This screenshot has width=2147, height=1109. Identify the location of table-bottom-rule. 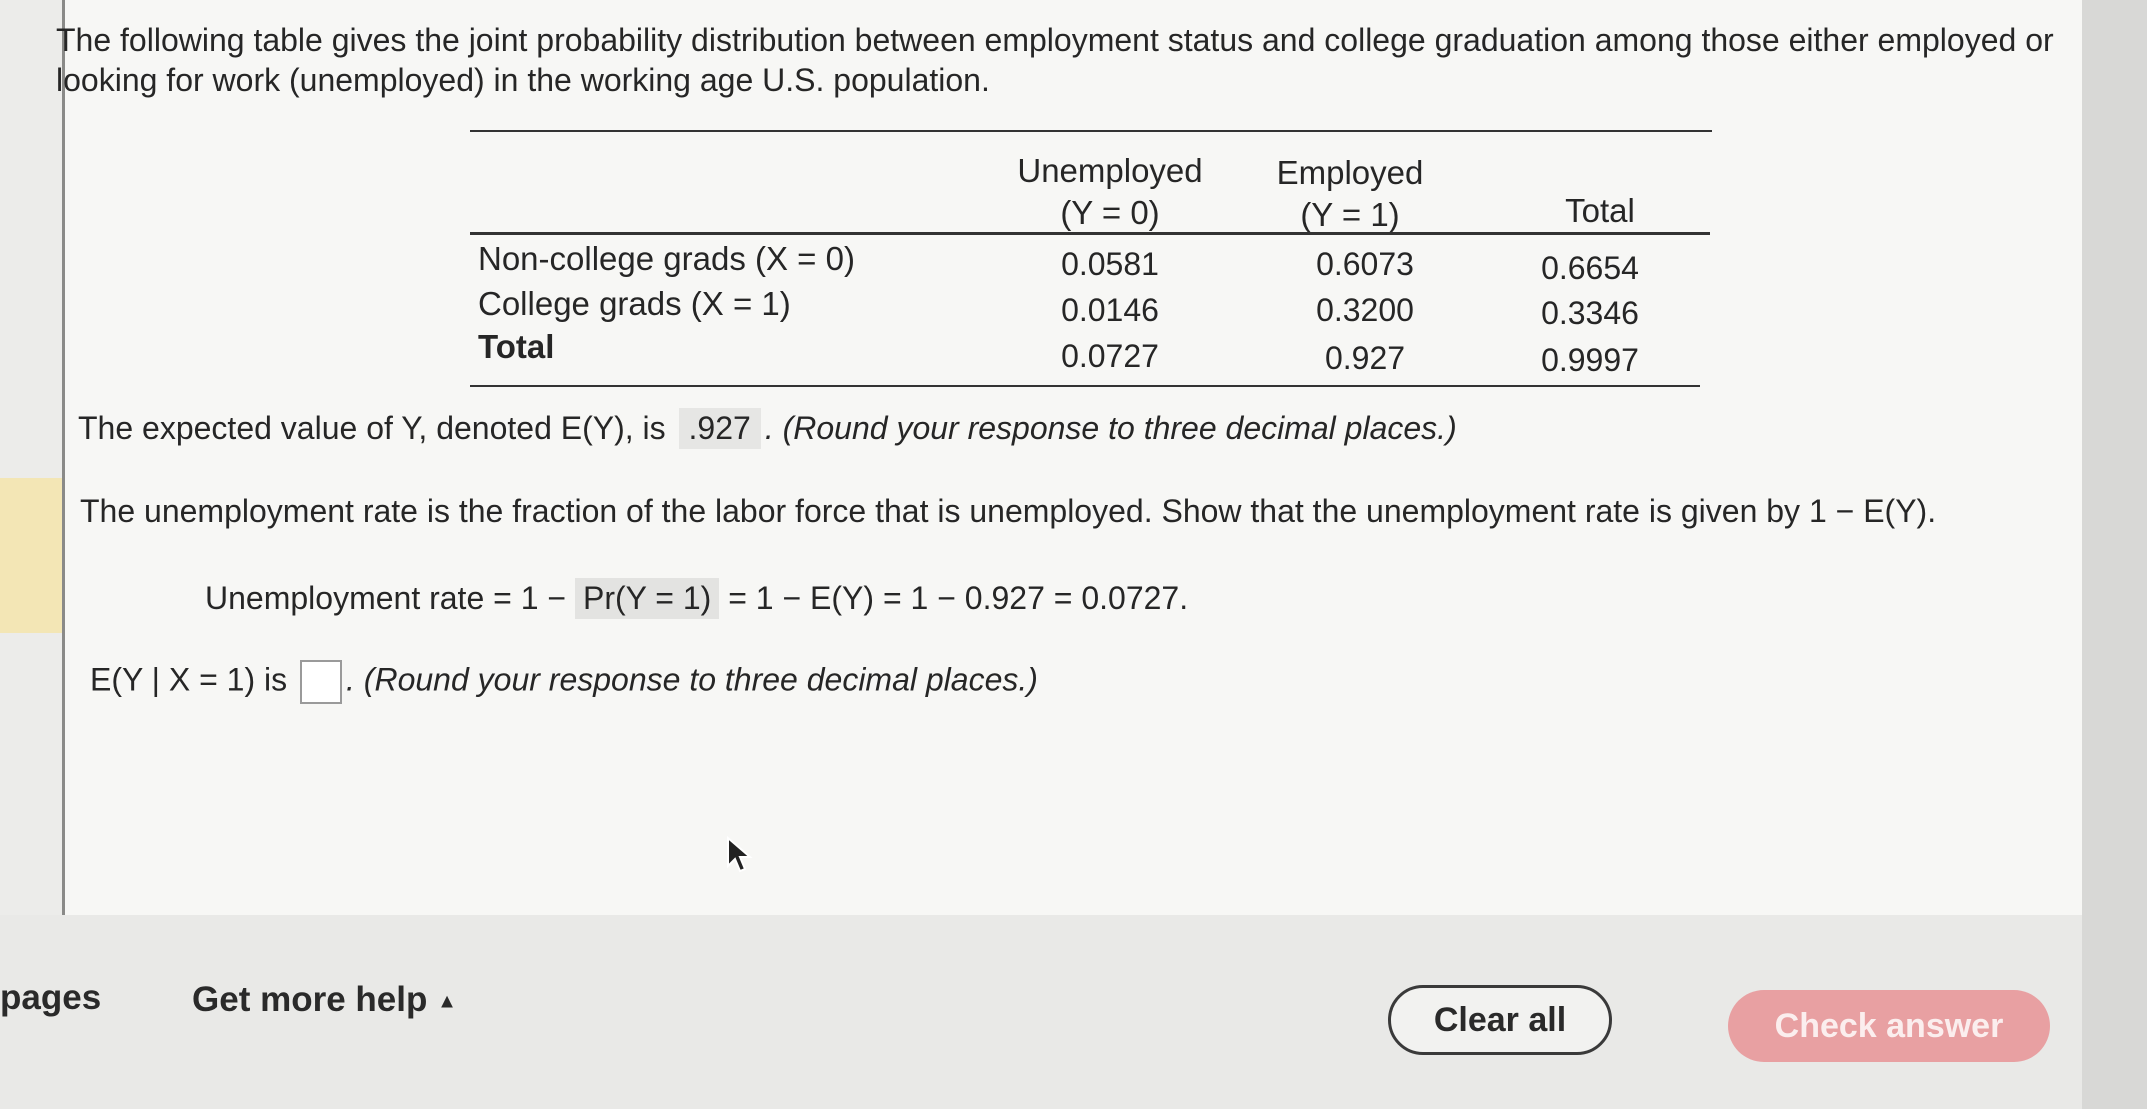
(1085, 386).